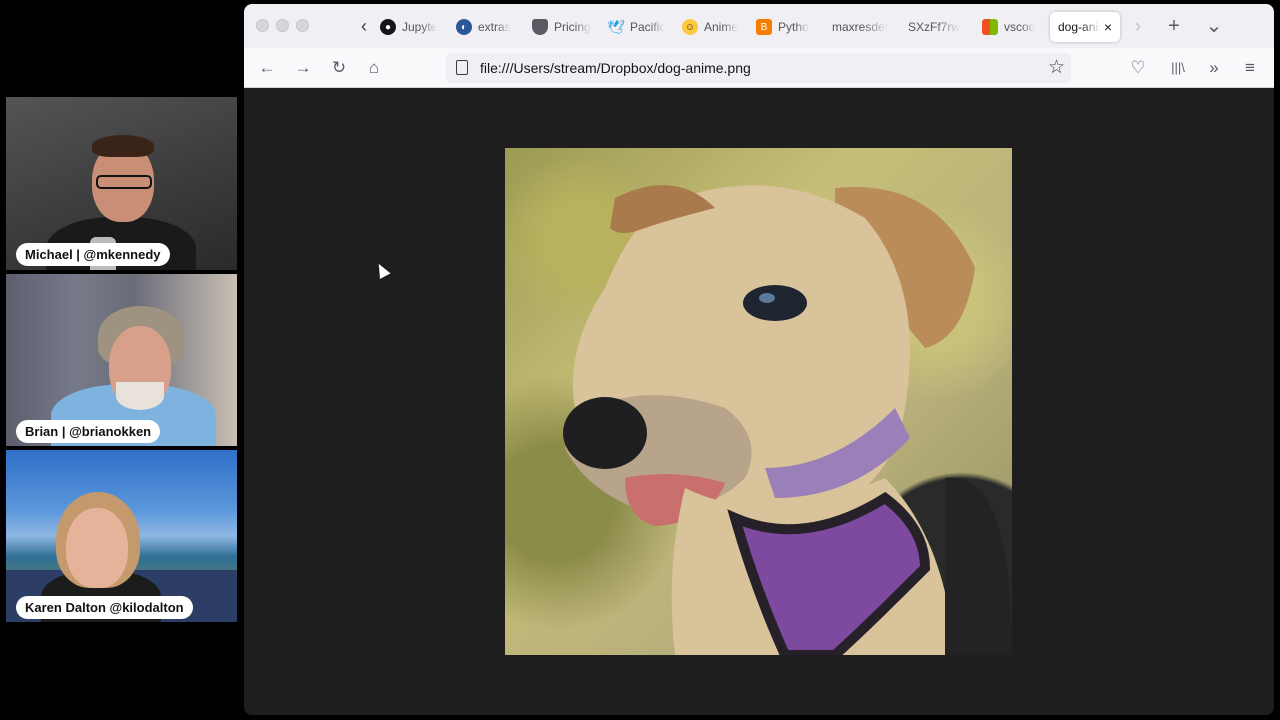  Describe the element at coordinates (1085, 27) in the screenshot. I see `tab-dog-anime: dog-anime ×` at that location.